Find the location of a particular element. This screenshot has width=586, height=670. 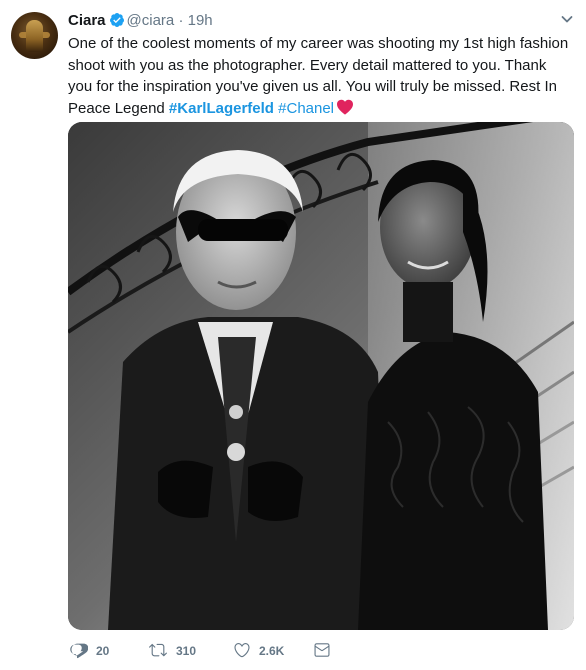

tweet-actions: 20 310 2.6K is located at coordinates (321, 651).